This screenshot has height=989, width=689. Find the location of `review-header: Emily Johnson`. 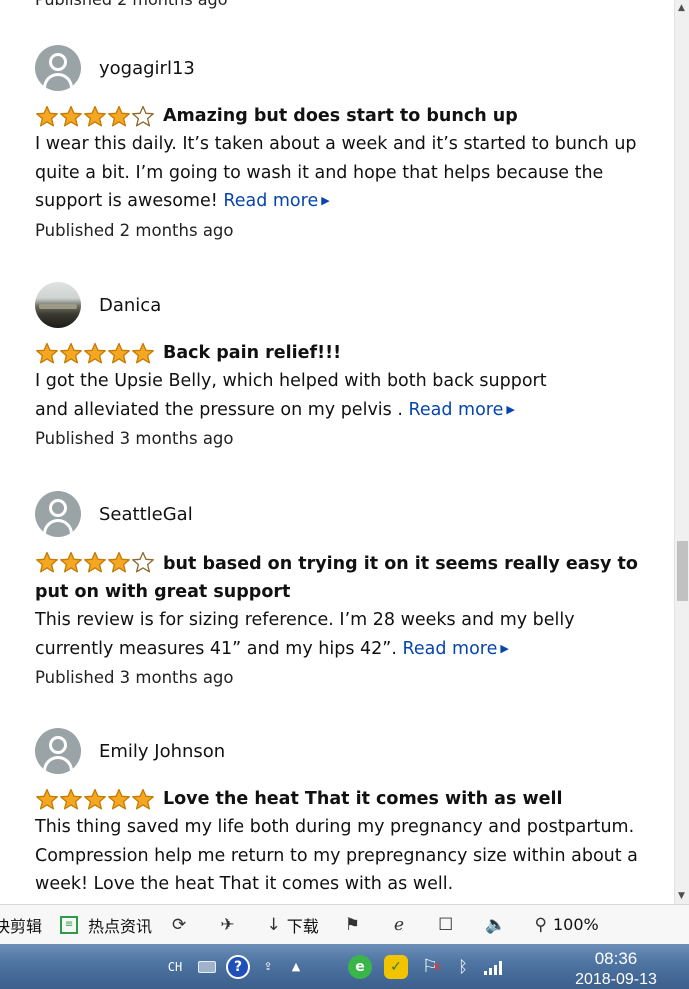

review-header: Emily Johnson is located at coordinates (347, 751).